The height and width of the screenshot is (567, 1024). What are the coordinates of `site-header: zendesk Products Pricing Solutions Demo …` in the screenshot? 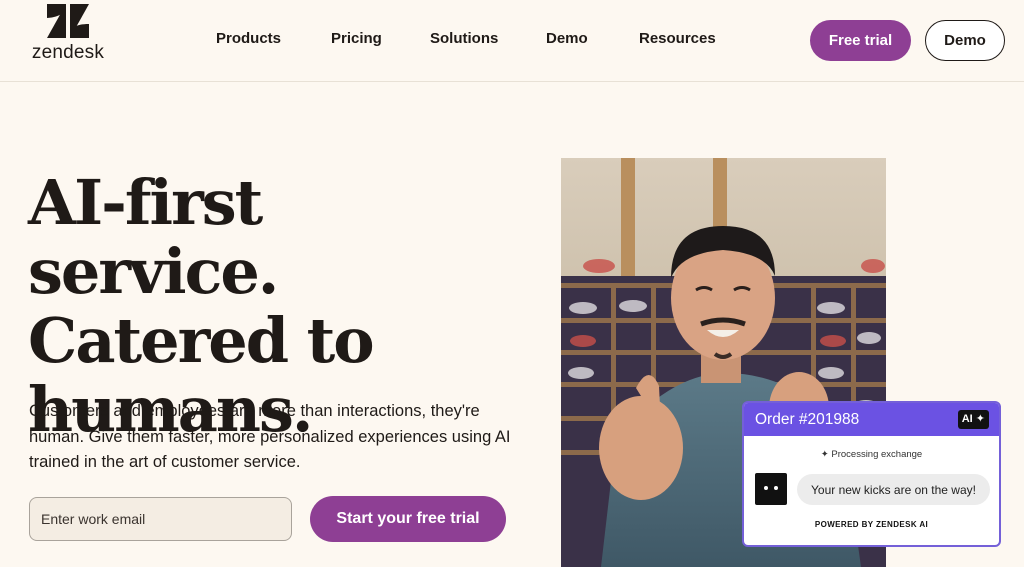 It's located at (512, 41).